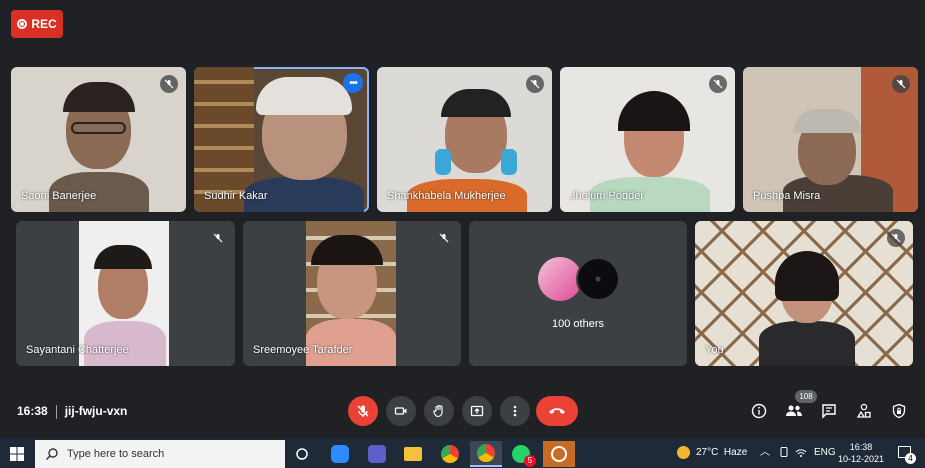 This screenshot has width=925, height=468. I want to click on taskbar-app-teams, so click(377, 454).